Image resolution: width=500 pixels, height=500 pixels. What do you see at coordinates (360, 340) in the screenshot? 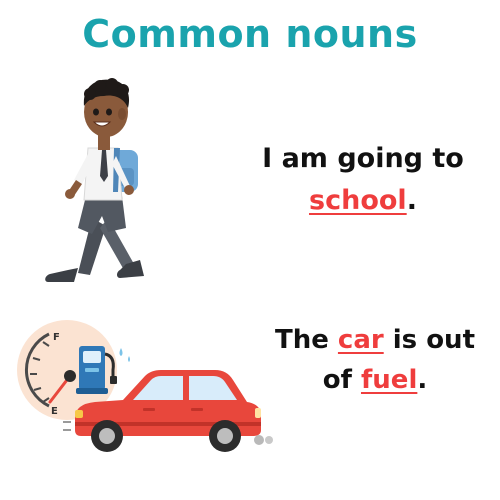
I see `noun-car: car` at bounding box center [360, 340].